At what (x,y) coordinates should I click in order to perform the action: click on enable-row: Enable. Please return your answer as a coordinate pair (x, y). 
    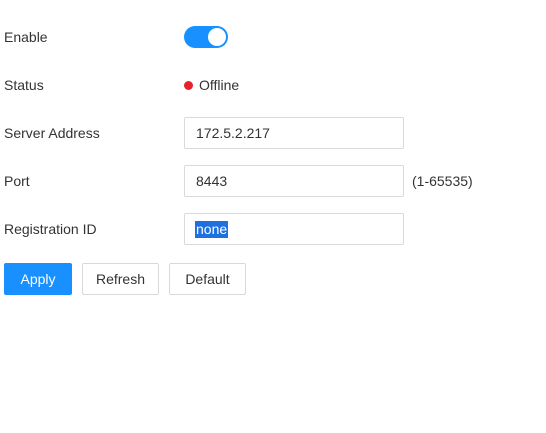
    Looking at the image, I should click on (274, 37).